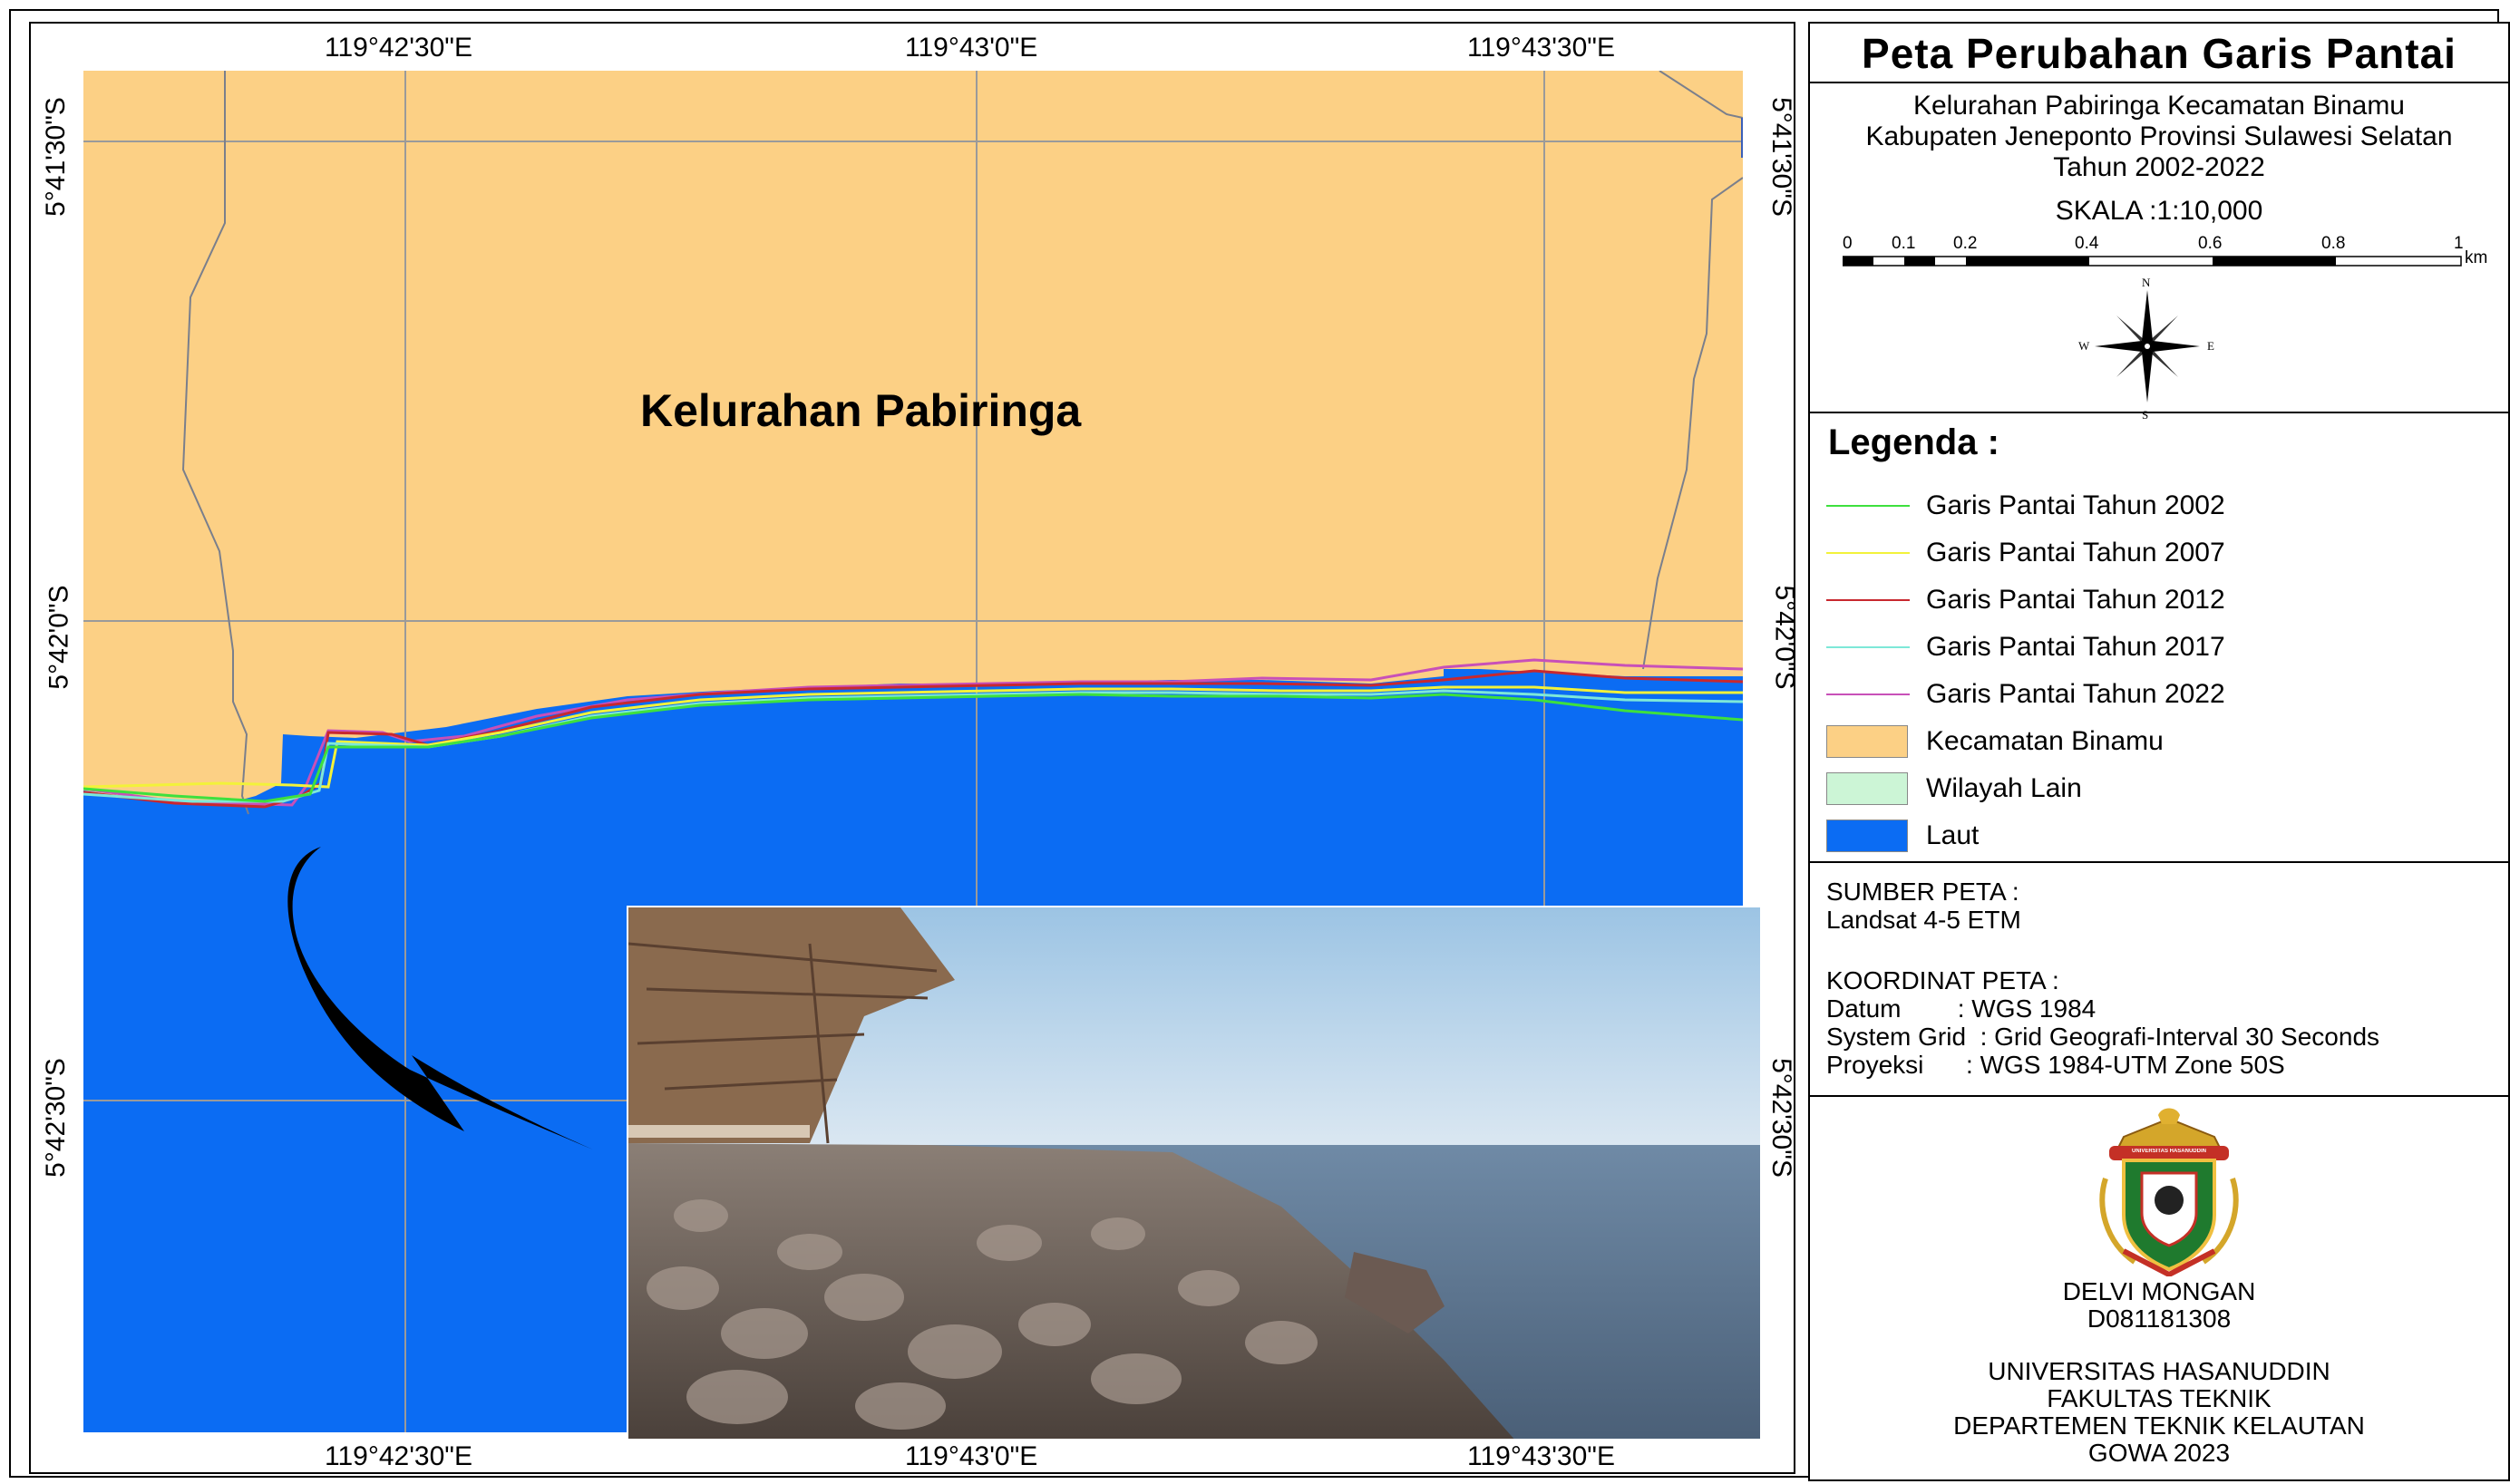  I want to click on legend-item: Kecamatan Binamu, so click(1995, 741).